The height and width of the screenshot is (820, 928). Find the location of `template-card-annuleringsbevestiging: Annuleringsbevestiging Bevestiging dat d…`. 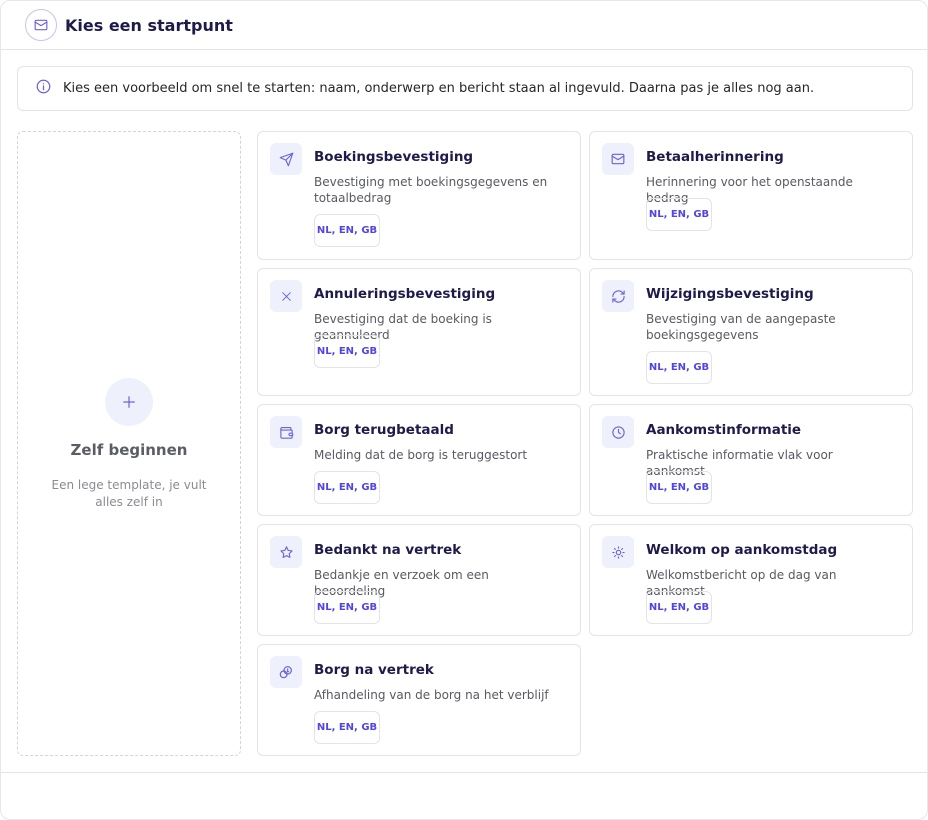

template-card-annuleringsbevestiging: Annuleringsbevestiging Bevestiging dat d… is located at coordinates (419, 332).